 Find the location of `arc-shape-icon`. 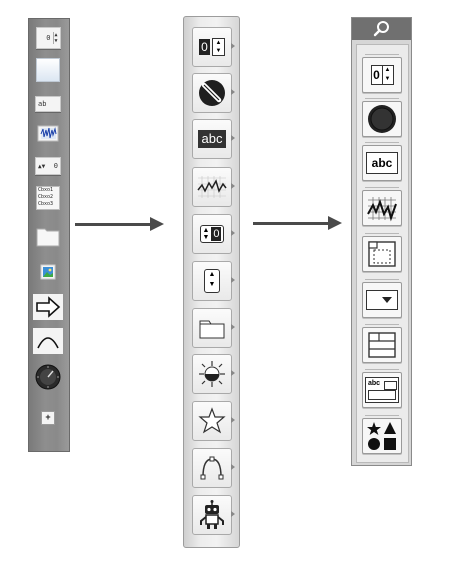

arc-shape-icon is located at coordinates (48, 341).